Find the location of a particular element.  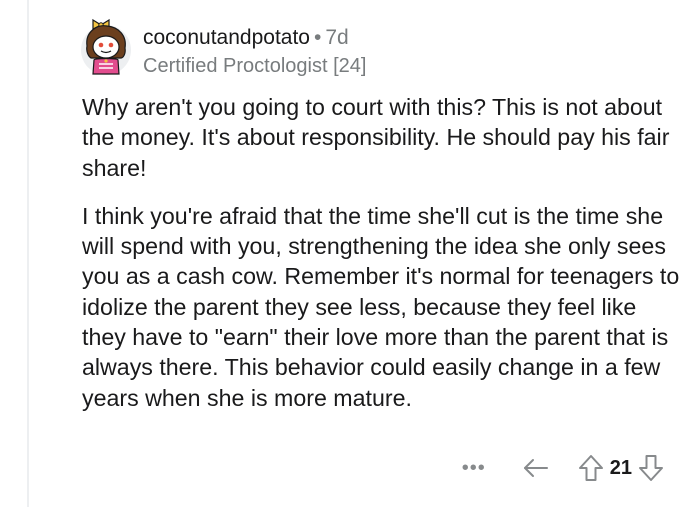

vote-count: 21 is located at coordinates (620, 467).